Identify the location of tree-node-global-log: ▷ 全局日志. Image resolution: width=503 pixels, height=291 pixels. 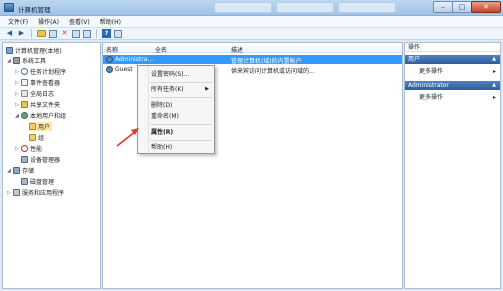
(34, 93).